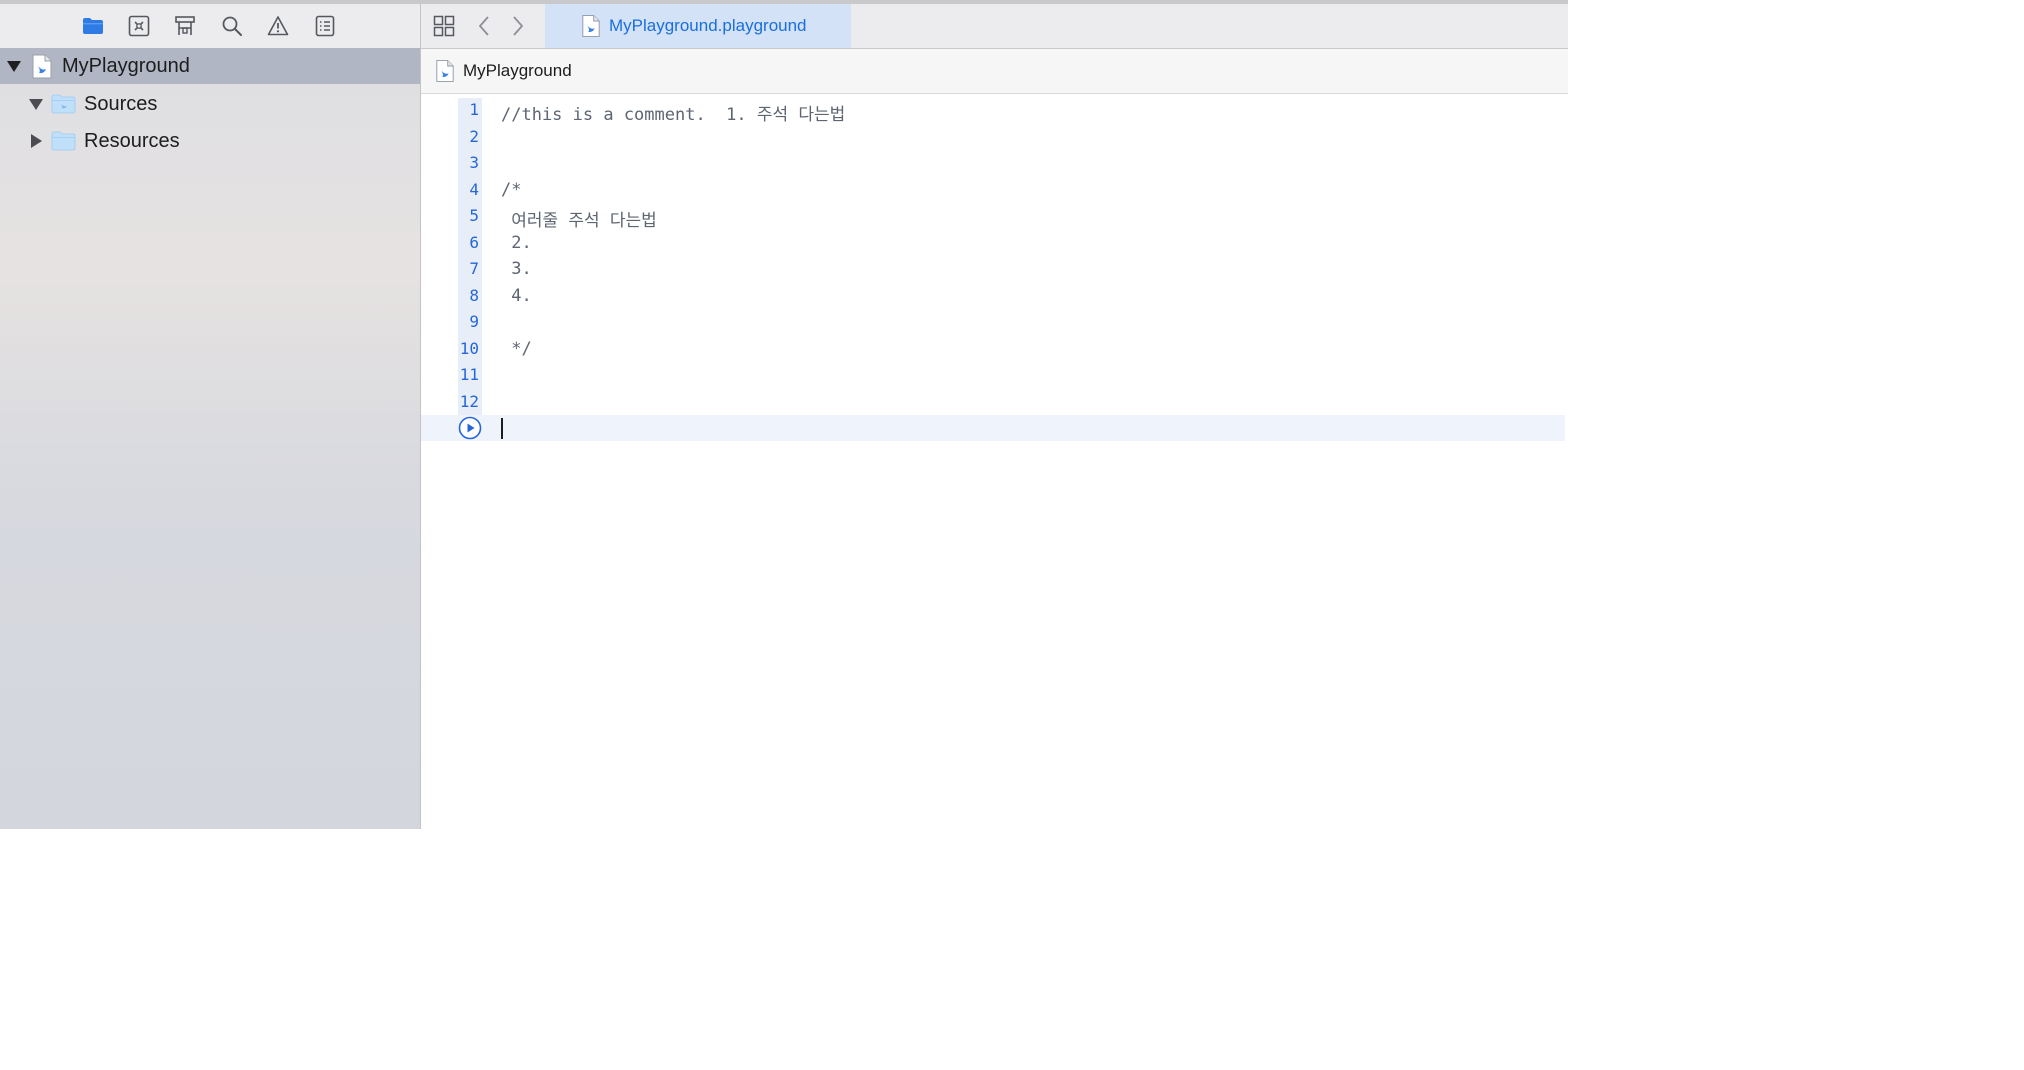  What do you see at coordinates (516, 296) in the screenshot?
I see `code-text: 4.` at bounding box center [516, 296].